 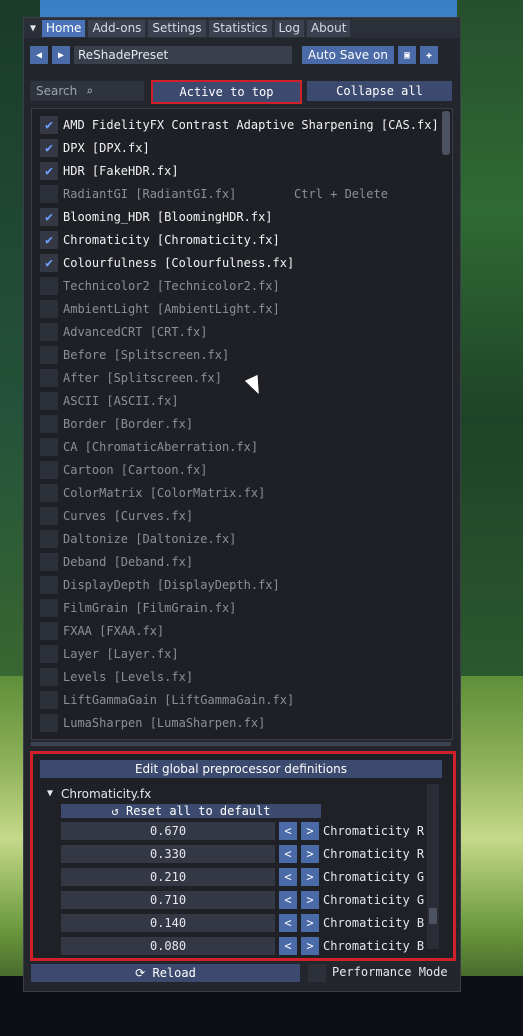 I want to click on auto-save-toggle: Auto Save on, so click(x=348, y=55).